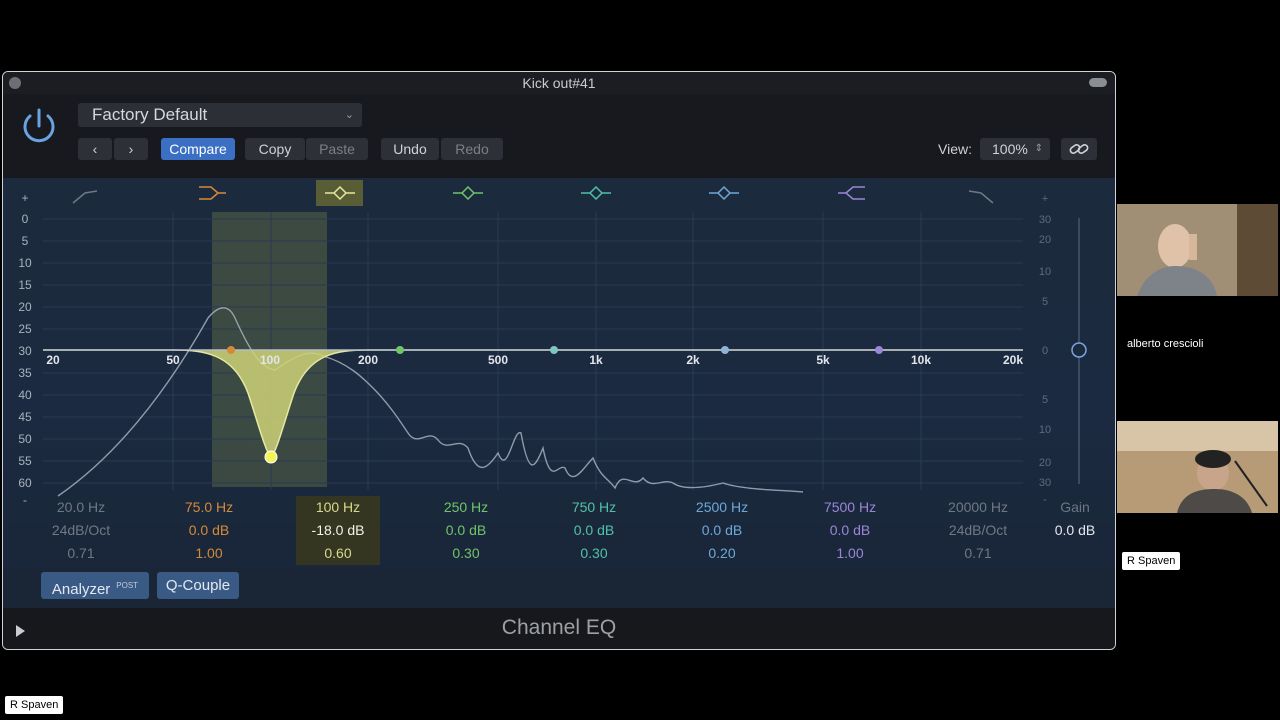  I want to click on band-4-gain: 0.0 dB, so click(466, 530).